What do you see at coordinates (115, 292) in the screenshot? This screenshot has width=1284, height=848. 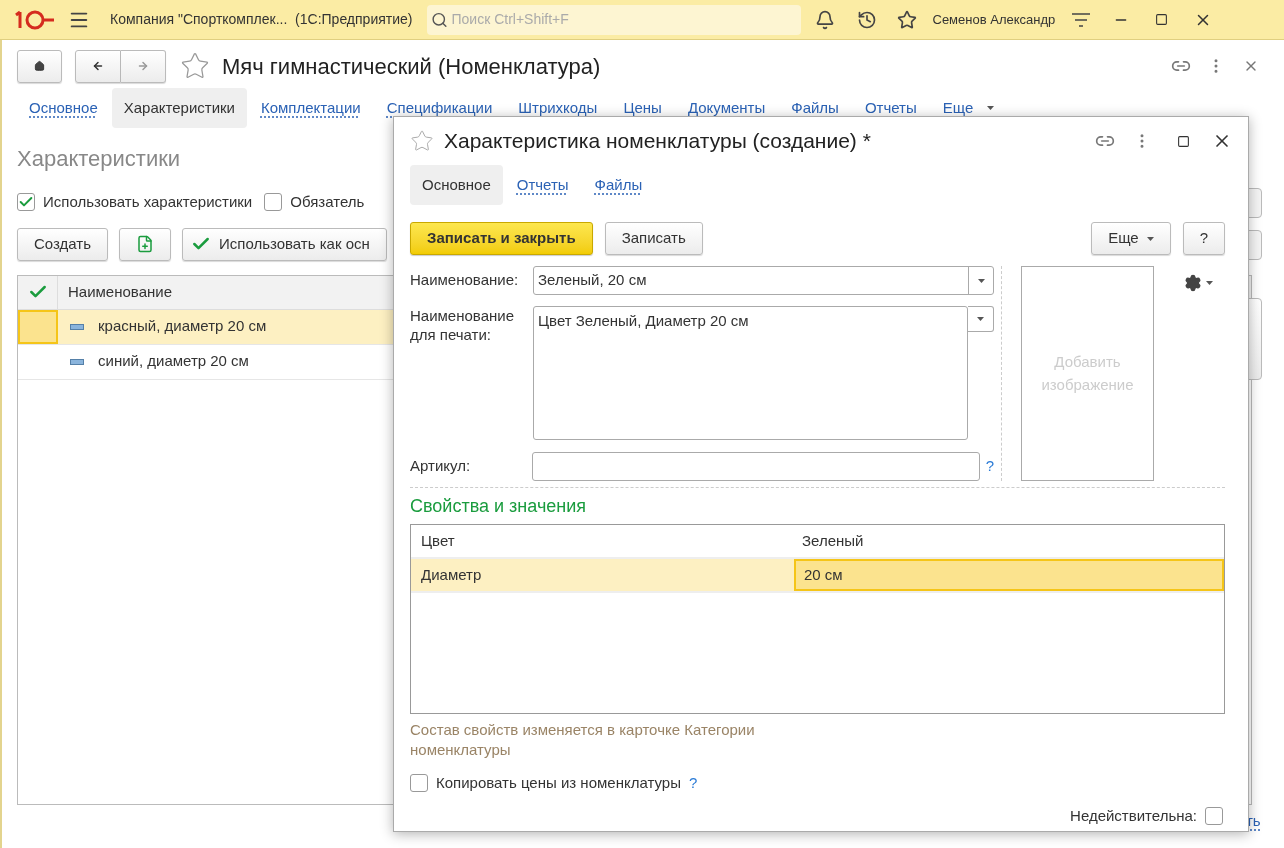 I see `column-header: Наименование` at bounding box center [115, 292].